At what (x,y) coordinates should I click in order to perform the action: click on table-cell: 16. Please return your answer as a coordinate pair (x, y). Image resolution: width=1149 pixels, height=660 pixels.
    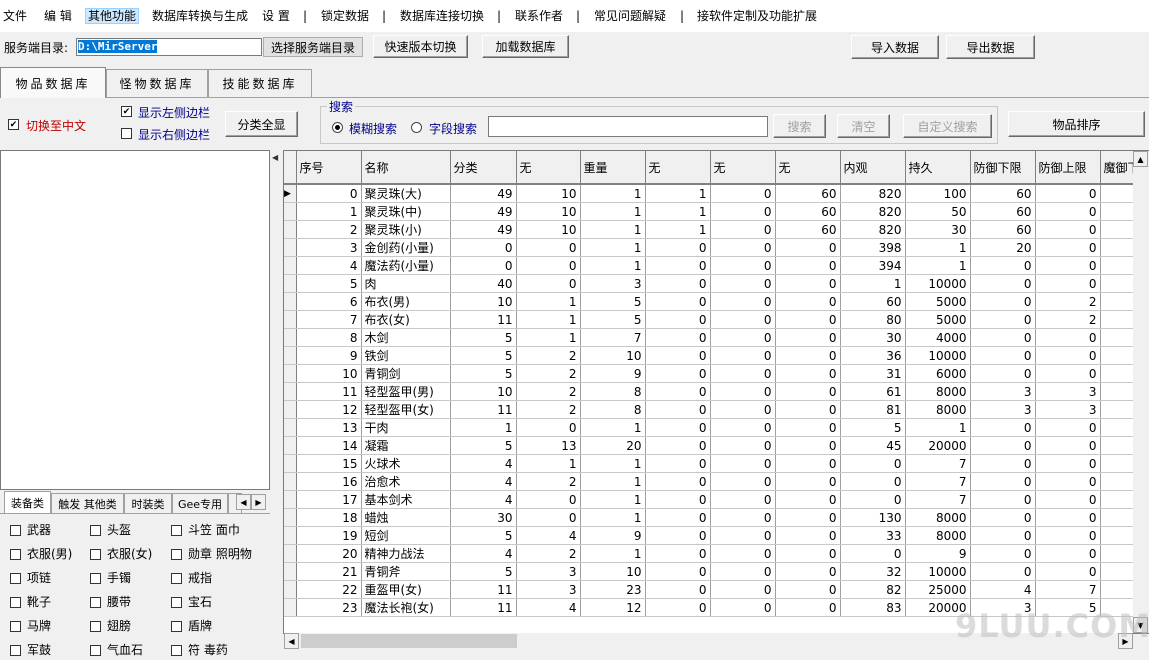
    Looking at the image, I should click on (329, 481).